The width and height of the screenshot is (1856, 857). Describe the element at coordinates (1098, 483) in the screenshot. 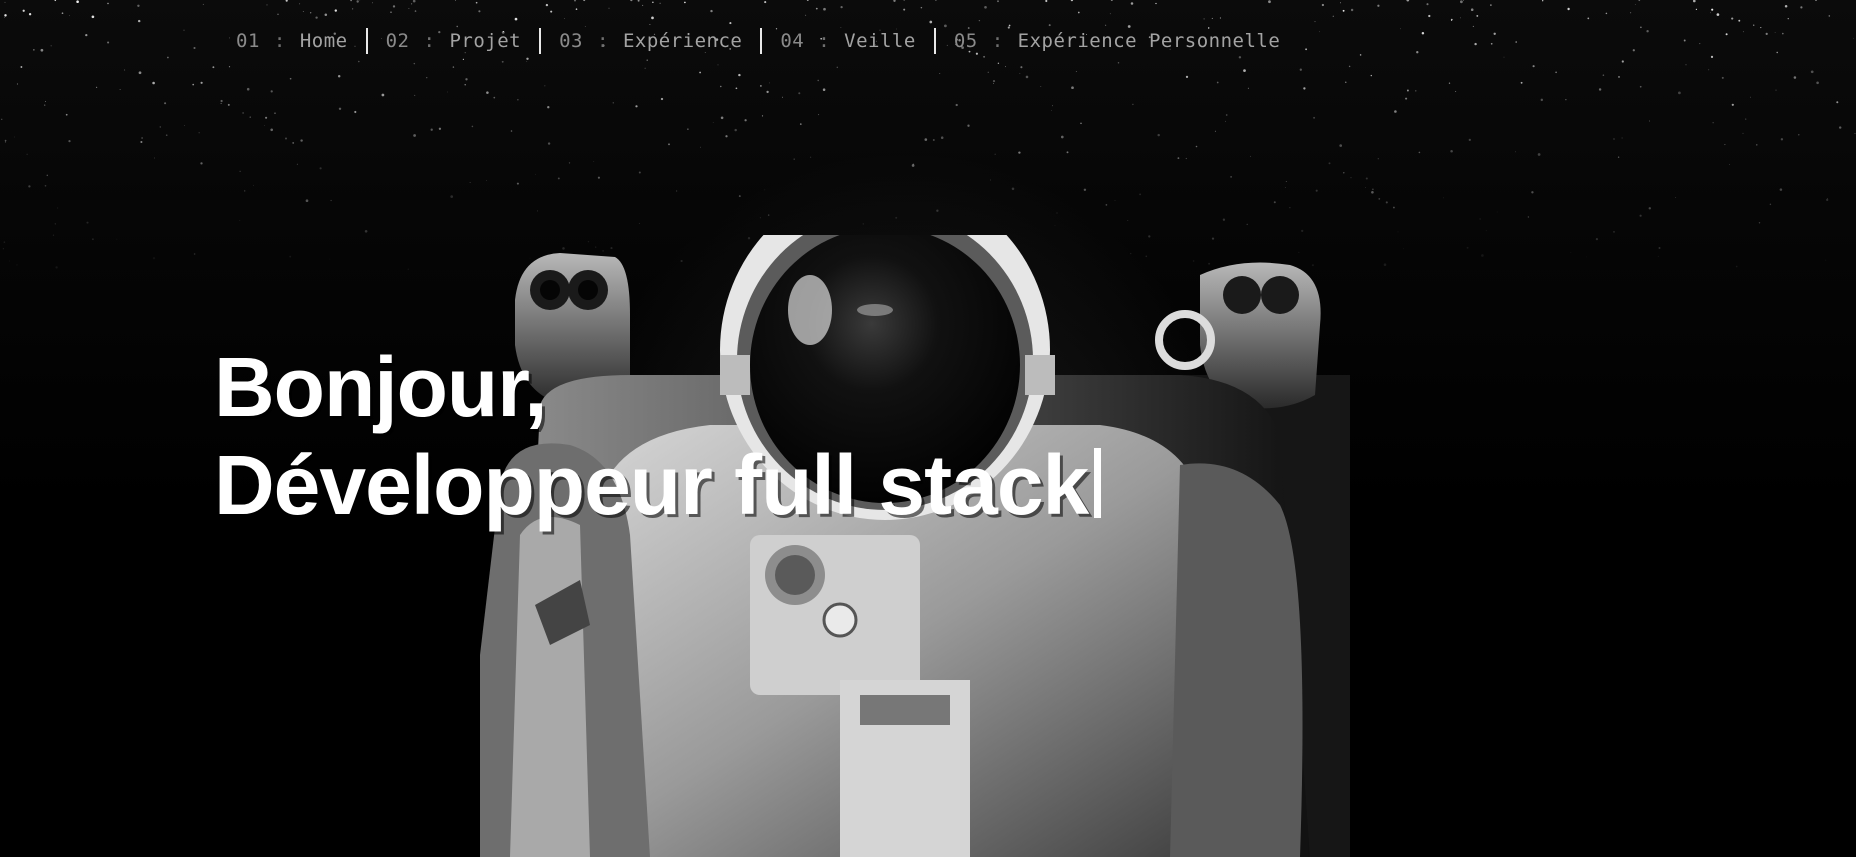

I see `typing-cursor-icon` at that location.